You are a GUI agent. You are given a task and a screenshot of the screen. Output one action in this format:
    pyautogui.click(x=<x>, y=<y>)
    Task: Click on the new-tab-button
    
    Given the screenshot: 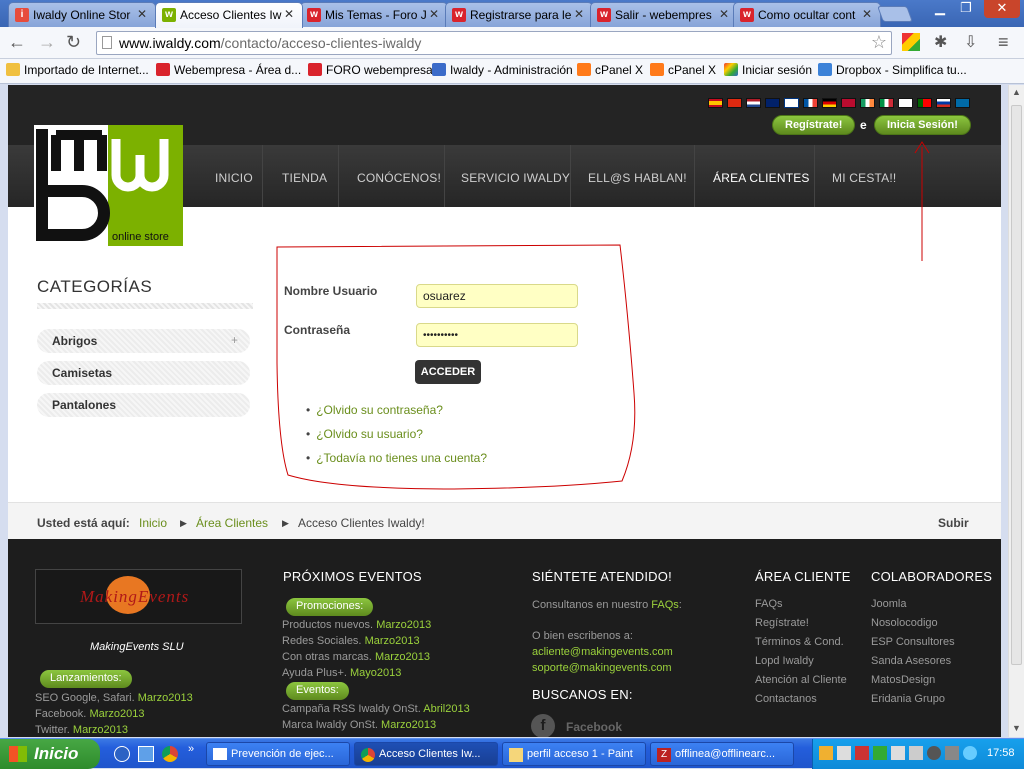 What is the action you would take?
    pyautogui.click(x=895, y=14)
    